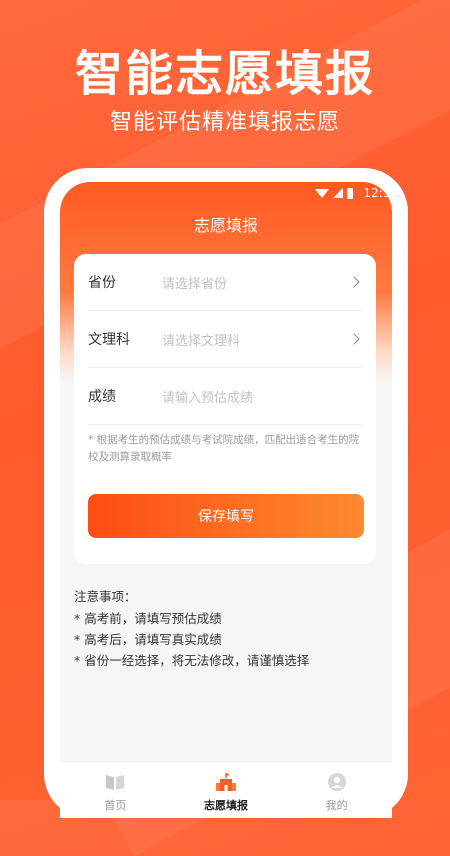 This screenshot has width=450, height=856. What do you see at coordinates (256, 282) in the screenshot?
I see `province-select: 请选择省份` at bounding box center [256, 282].